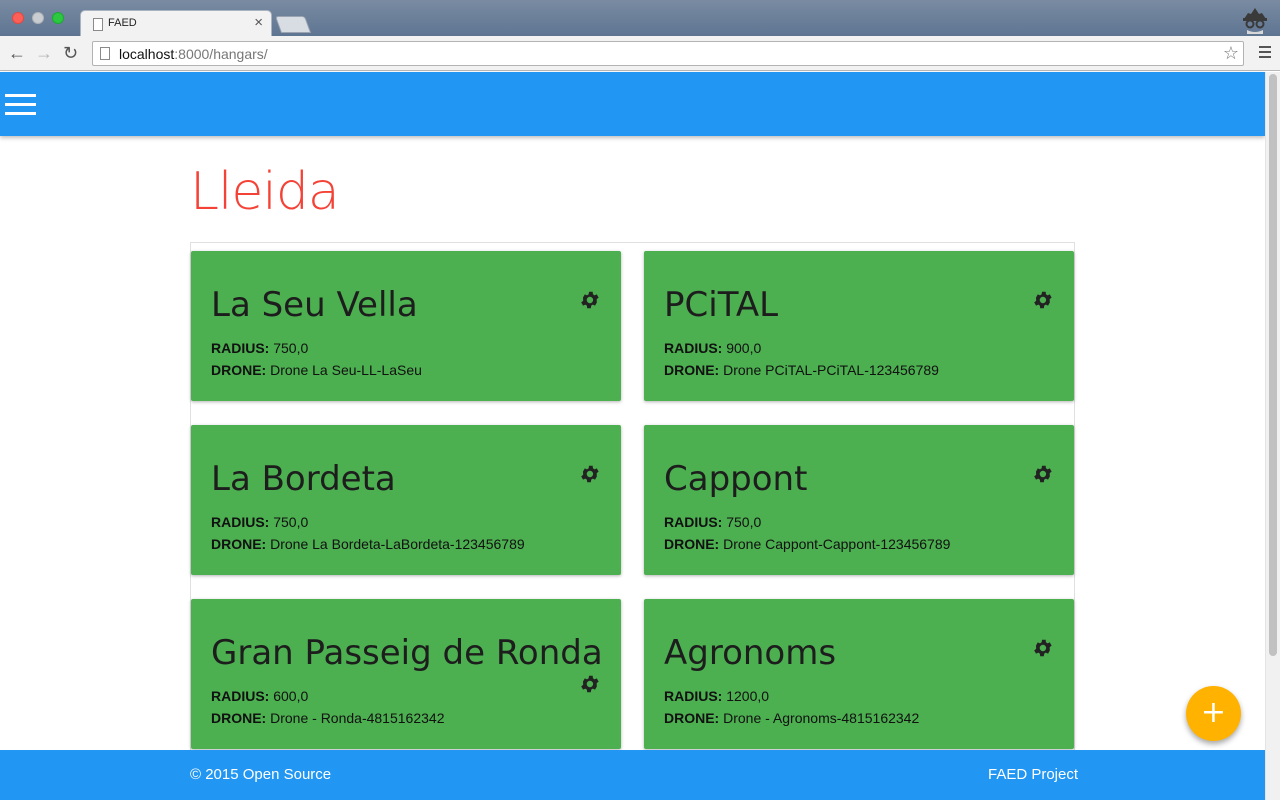  What do you see at coordinates (38, 18) in the screenshot?
I see `minimize-window-button` at bounding box center [38, 18].